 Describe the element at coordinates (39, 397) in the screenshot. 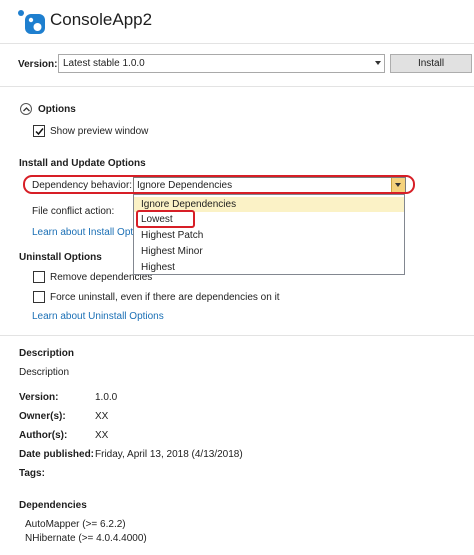

I see `version-info-label: Version:` at that location.